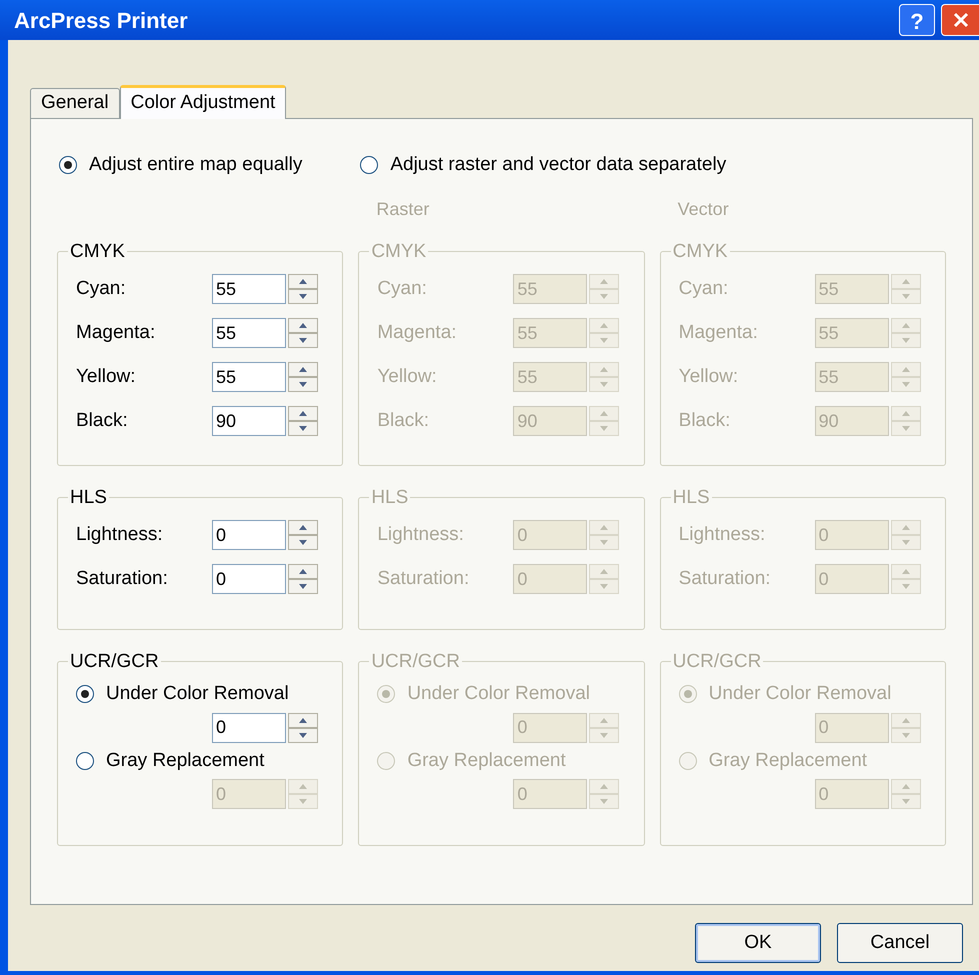 The image size is (979, 975). Describe the element at coordinates (101, 20) in the screenshot. I see `window-title: ArcPress Printer` at that location.